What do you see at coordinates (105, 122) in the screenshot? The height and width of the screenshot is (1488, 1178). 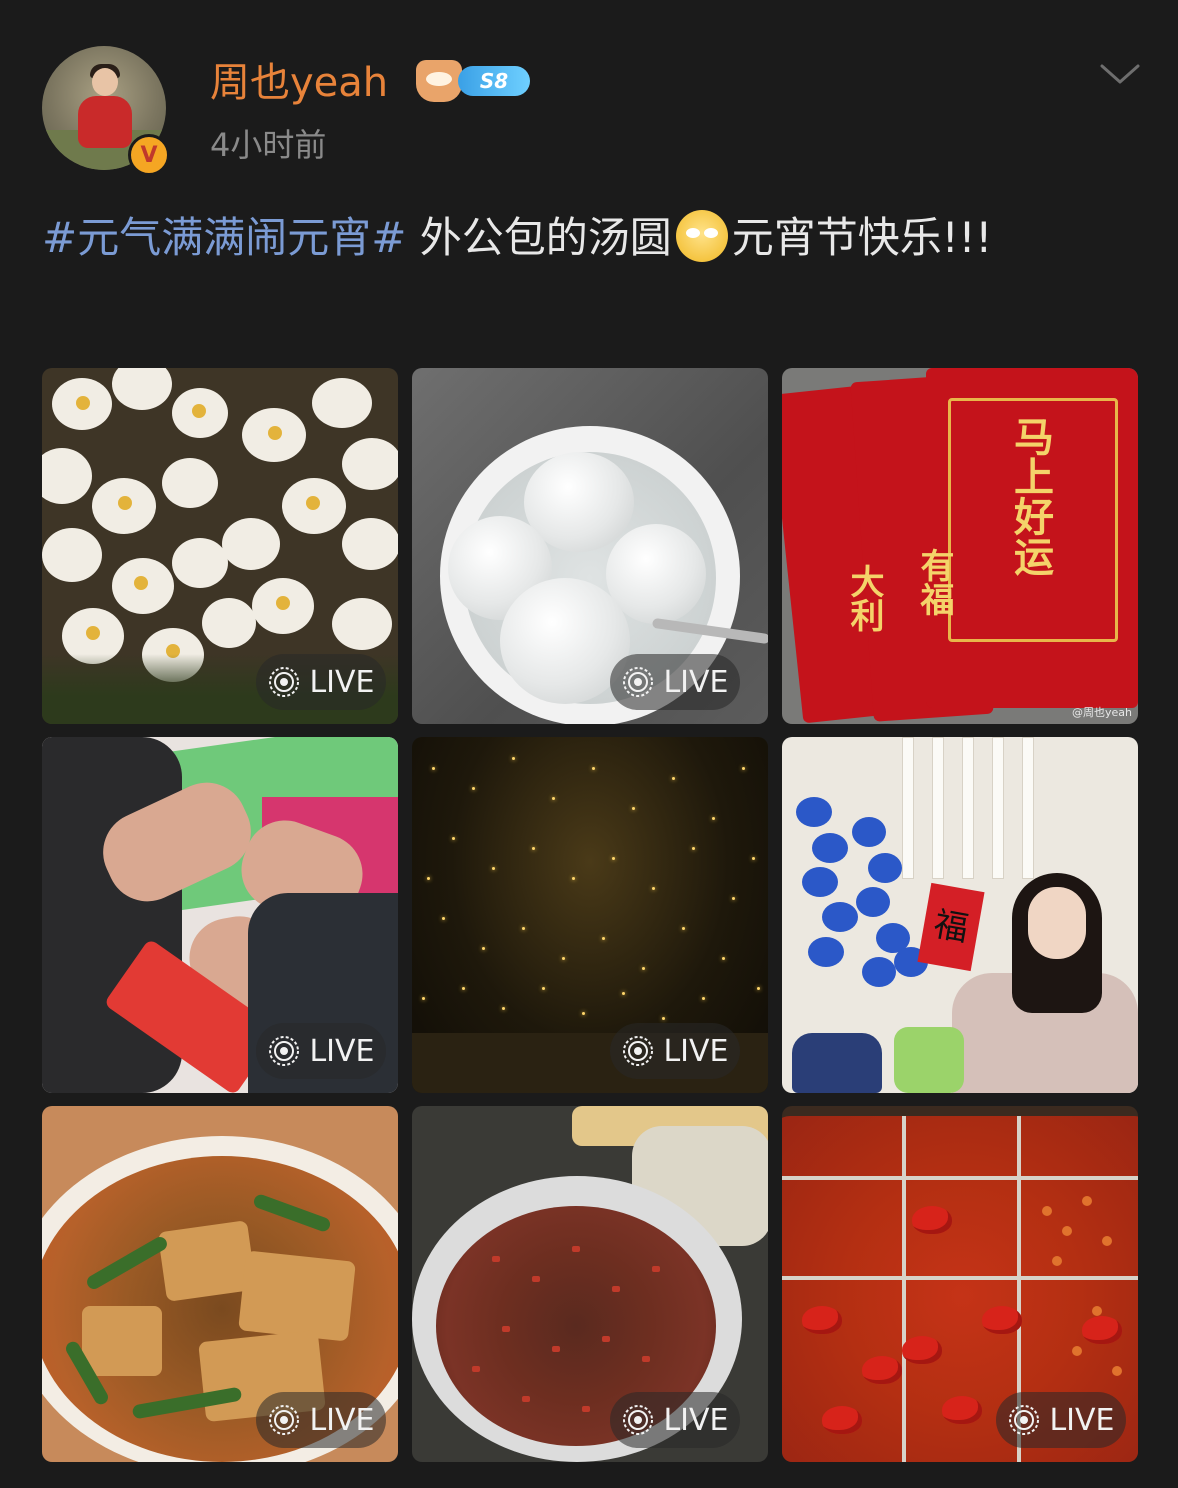 I see `avatar-figure-body` at bounding box center [105, 122].